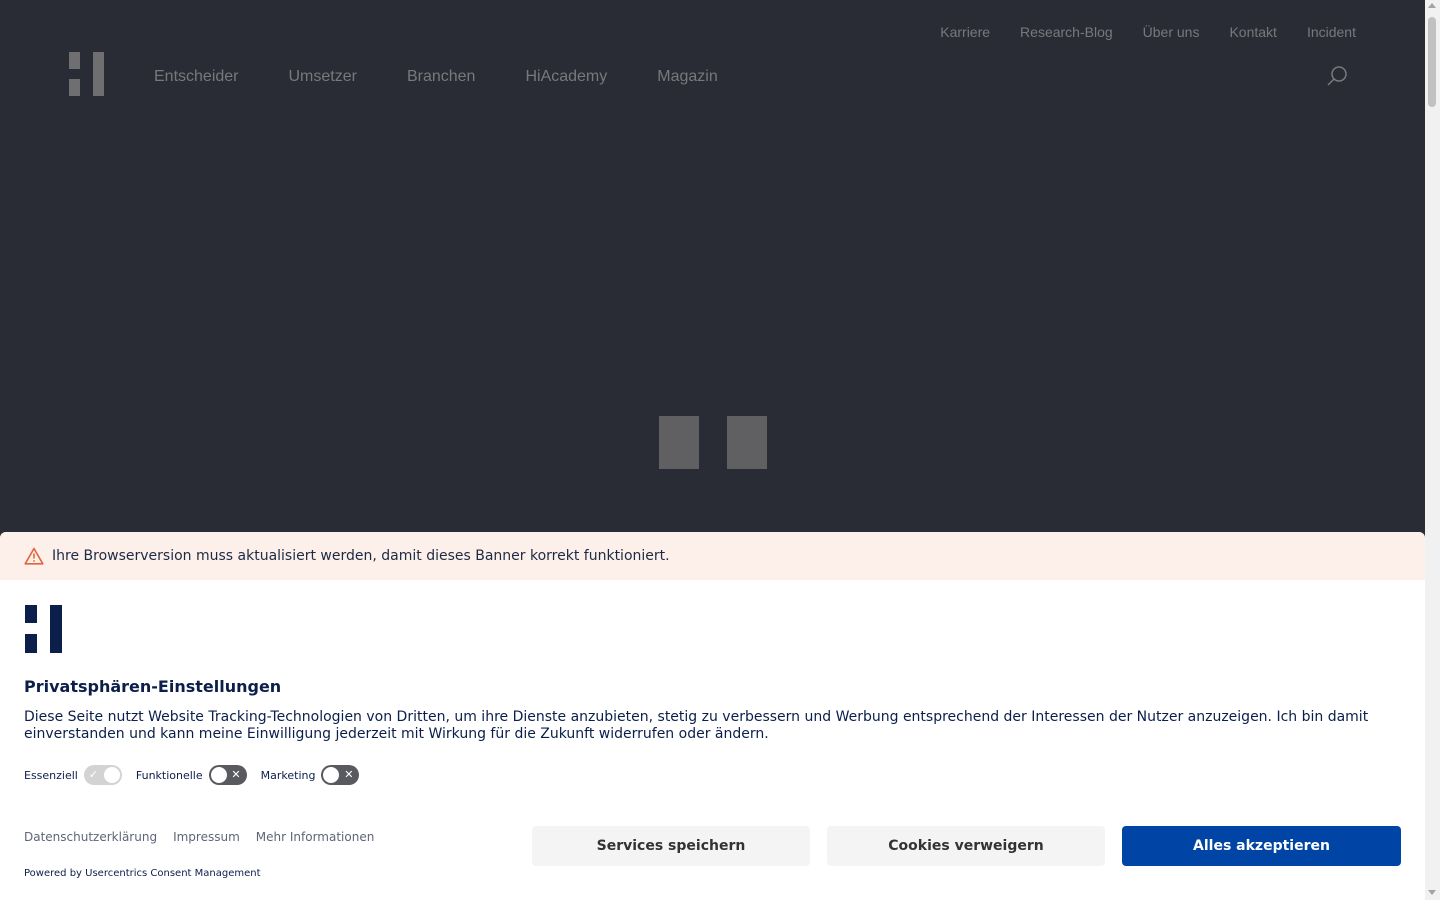  Describe the element at coordinates (90, 837) in the screenshot. I see `privacy-policy-link: Datenschutzerklärung` at that location.